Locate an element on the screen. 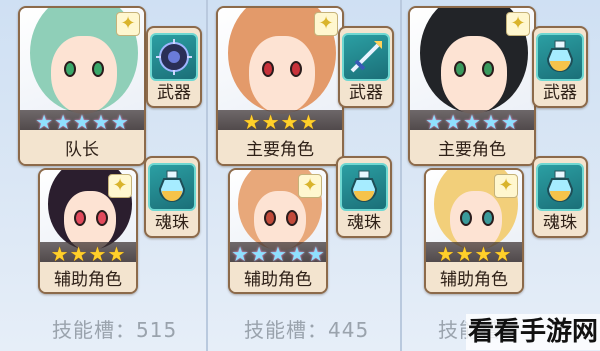 This screenshot has height=351, width=600. weapon-slot-3: 武器 is located at coordinates (560, 67).